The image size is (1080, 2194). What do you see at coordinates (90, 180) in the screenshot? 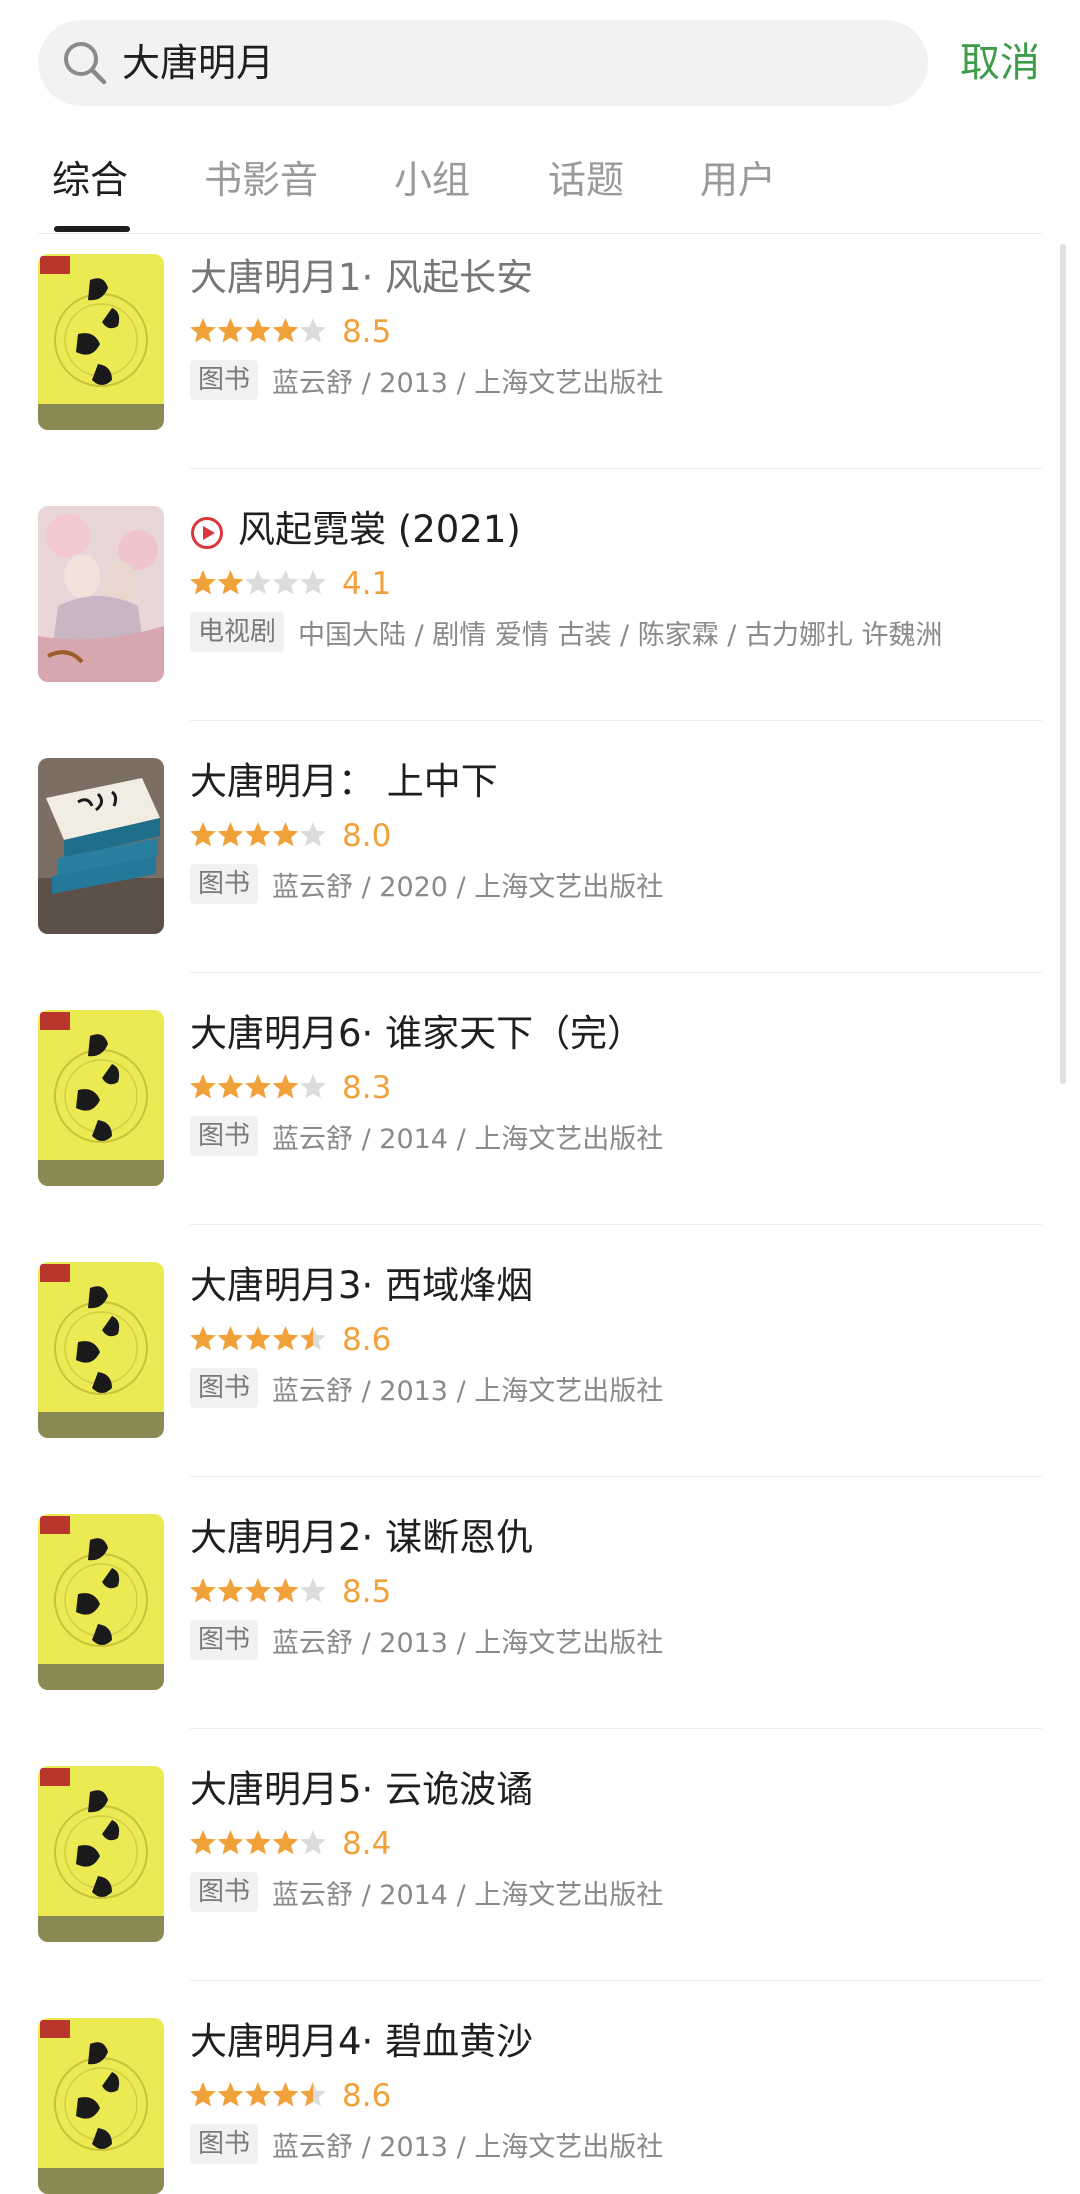
I see `tab-all: 综合` at bounding box center [90, 180].